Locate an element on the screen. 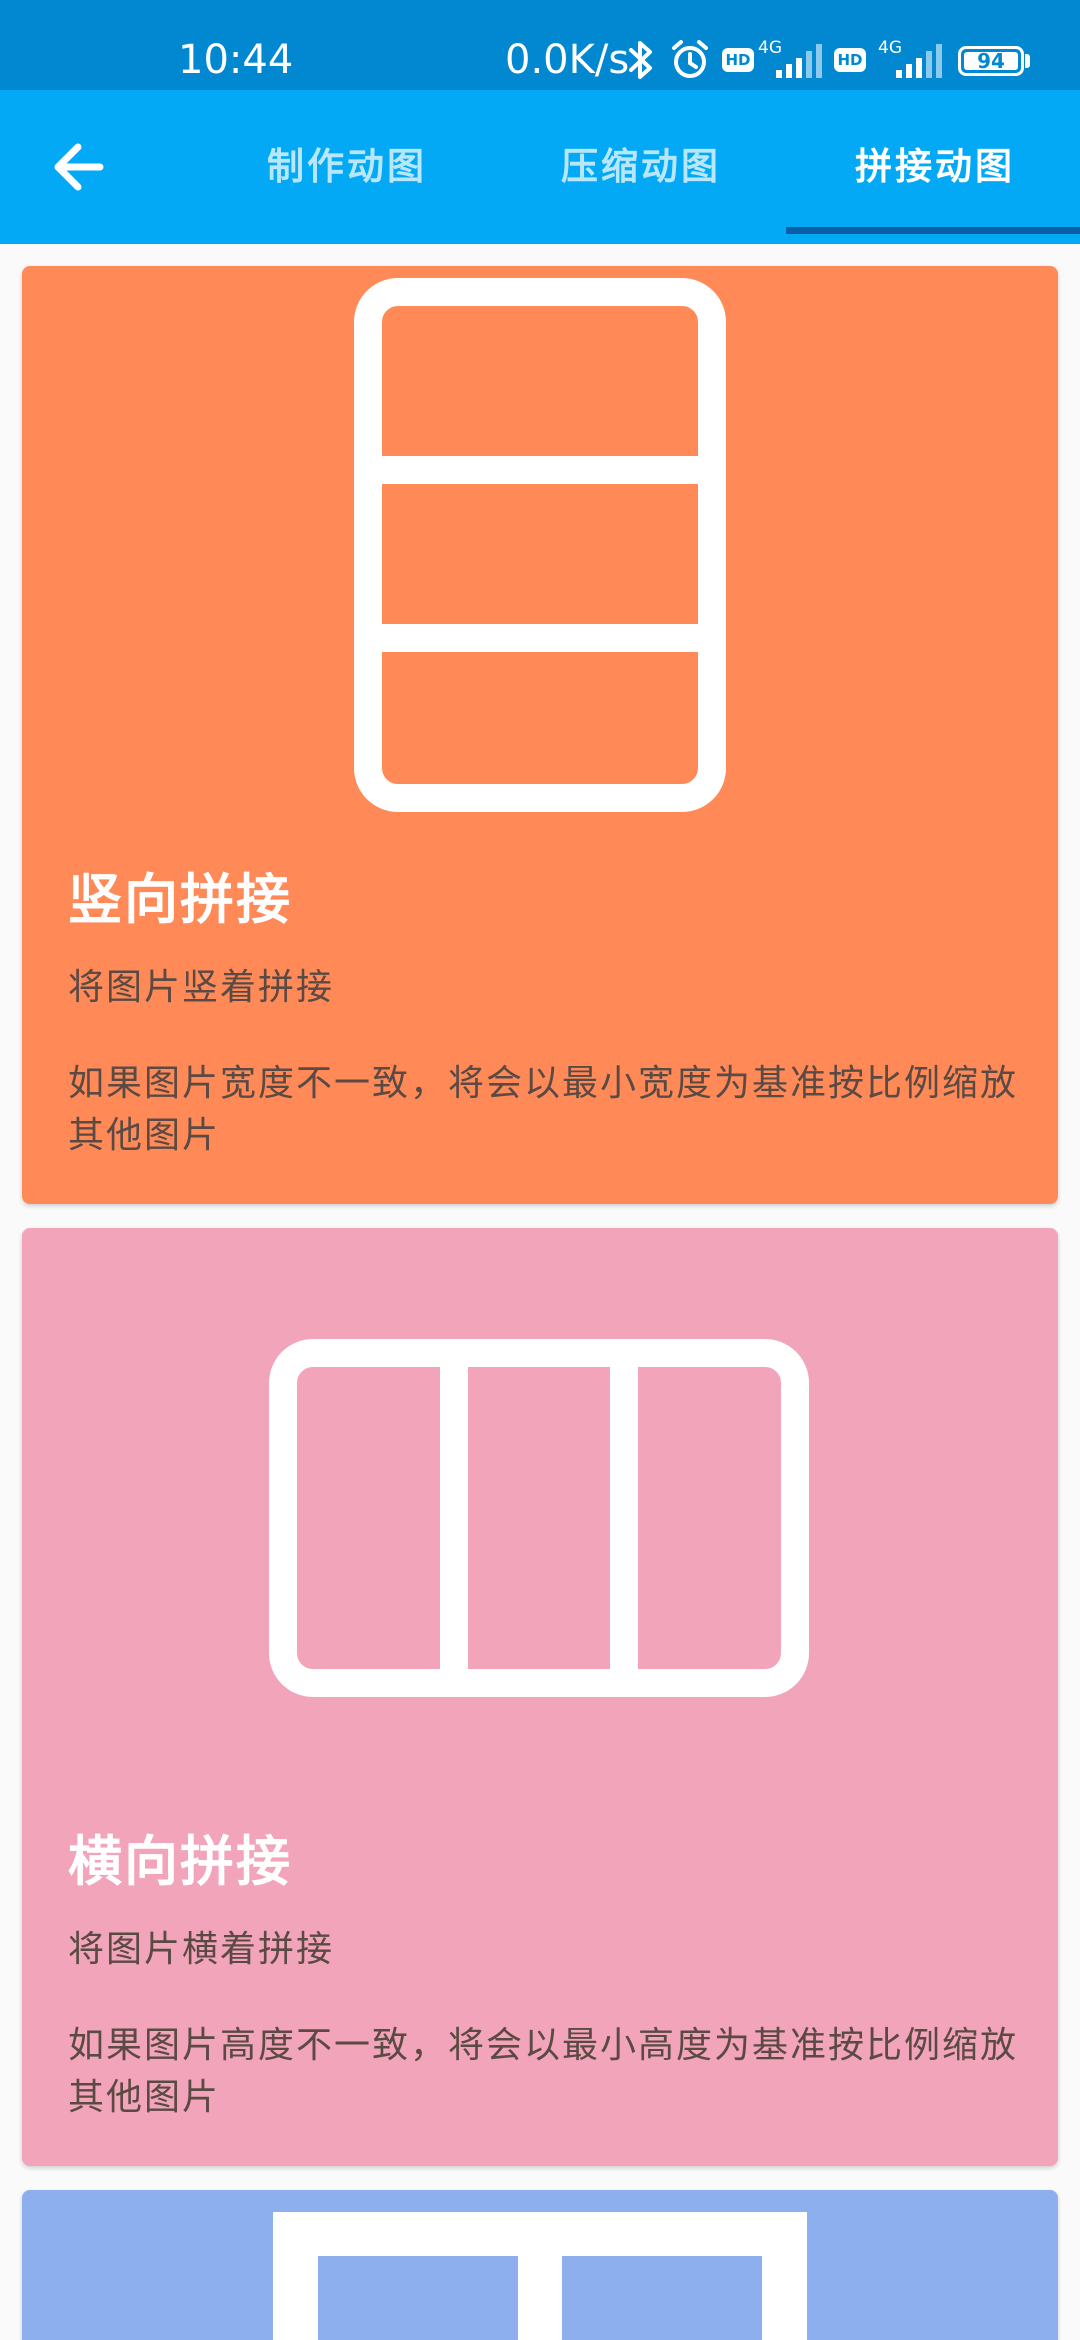  net-speed: 0.0K/s is located at coordinates (567, 60).